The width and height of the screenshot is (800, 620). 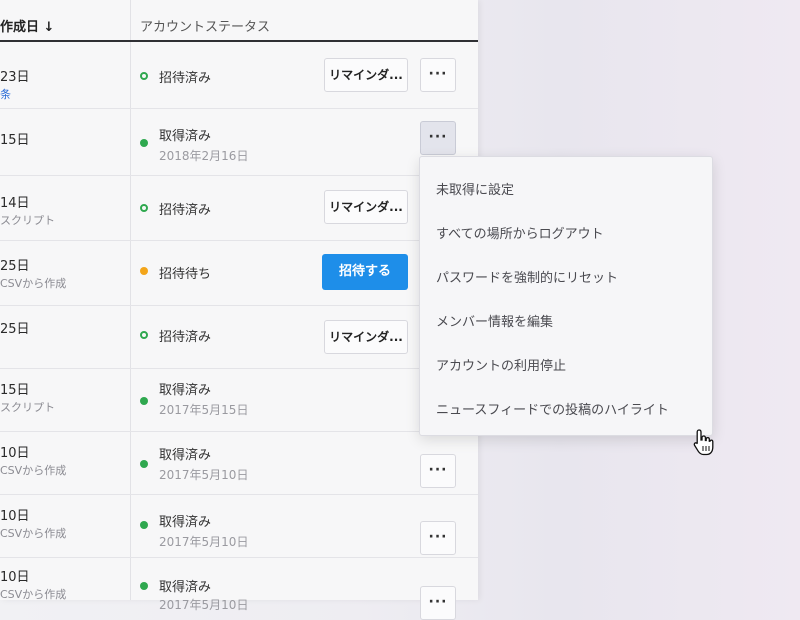 What do you see at coordinates (144, 271) in the screenshot?
I see `pending-status-icon` at bounding box center [144, 271].